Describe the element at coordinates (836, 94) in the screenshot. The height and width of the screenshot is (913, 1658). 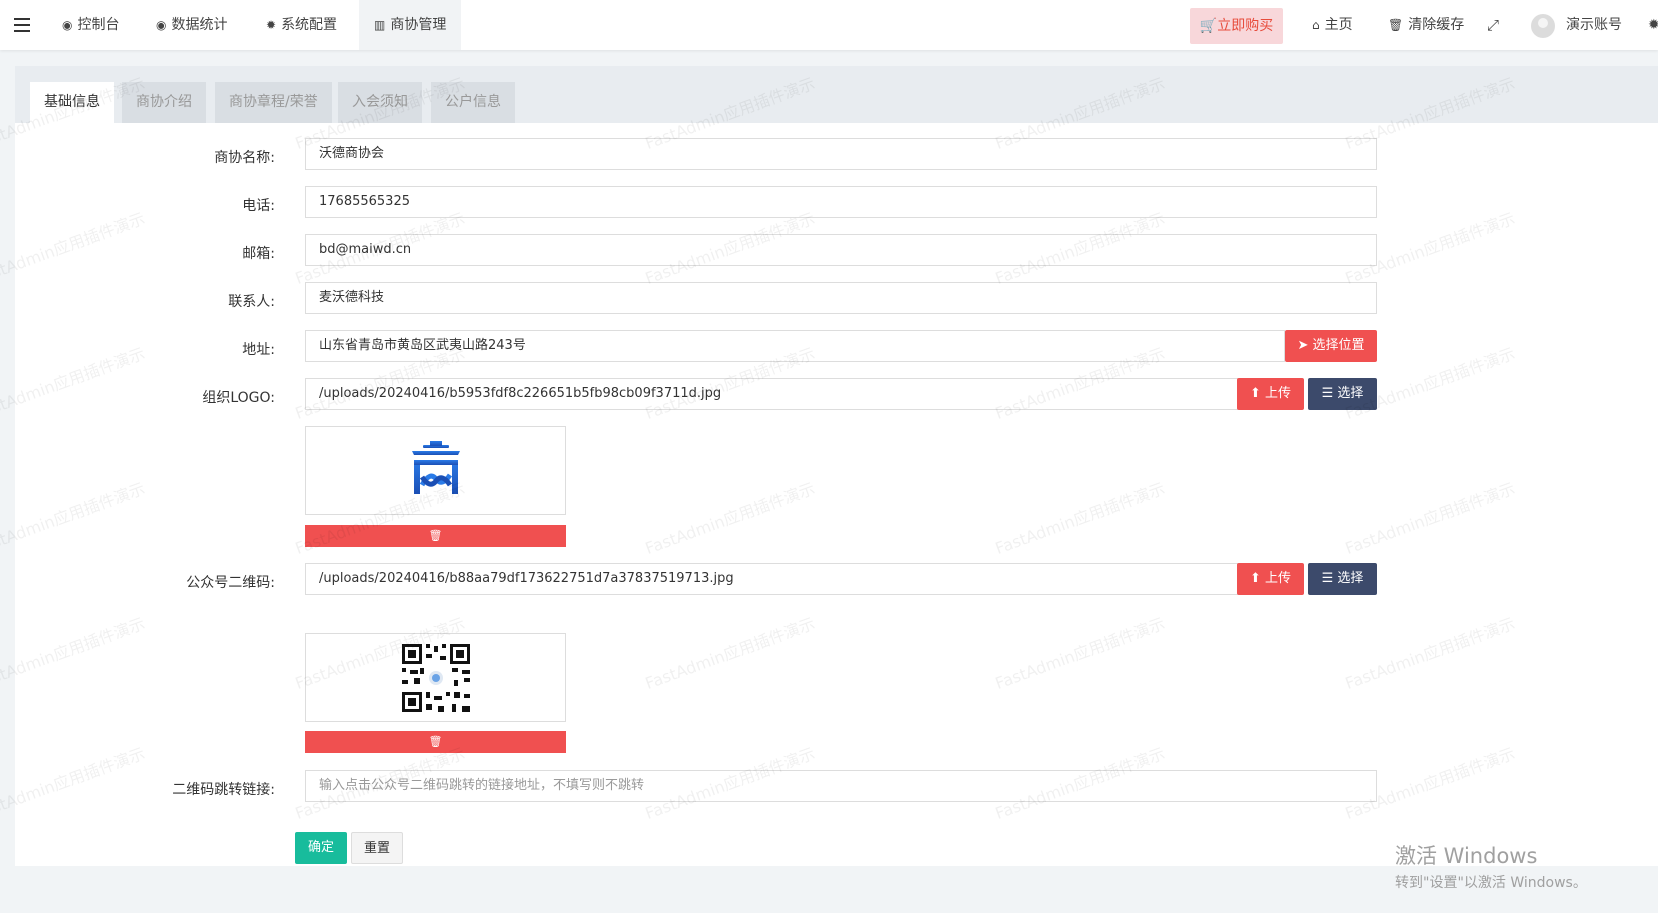
I see `tab-bar: 基础信息 商协介绍 商协章程/荣誉 入会须知 公户信息` at that location.